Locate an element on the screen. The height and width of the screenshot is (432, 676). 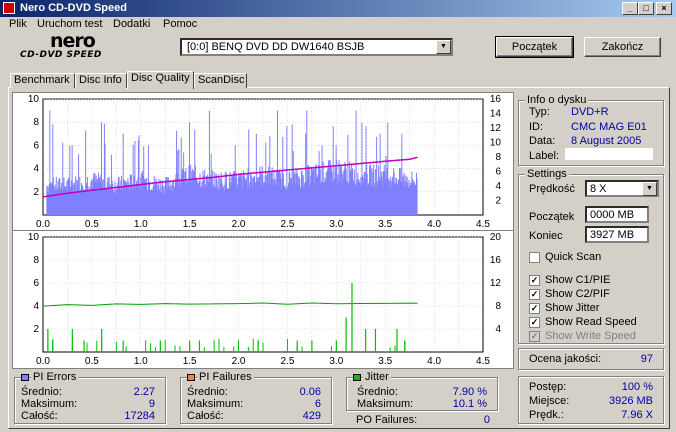
show-c1-pie-label: Show C1/PIE is located at coordinates (578, 280).